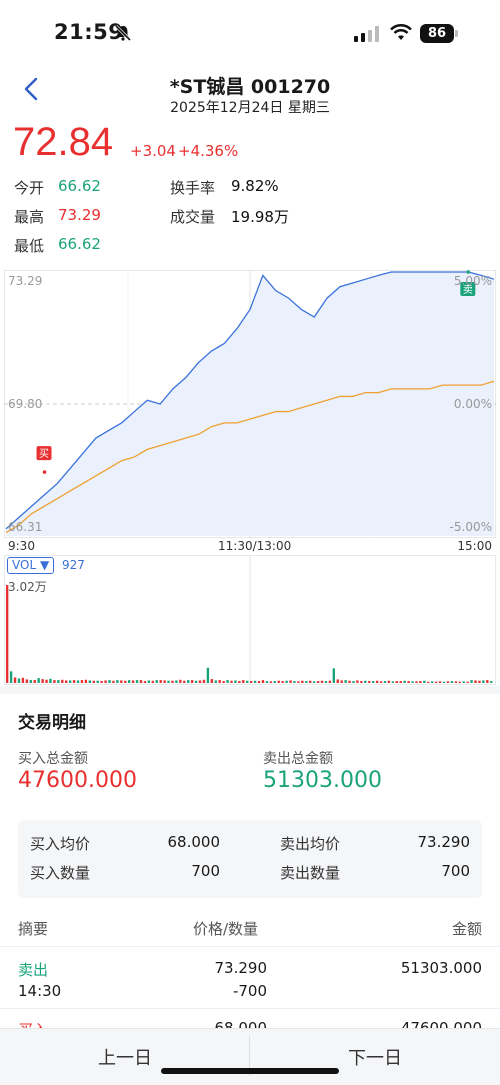  I want to click on battery-cap, so click(456, 33).